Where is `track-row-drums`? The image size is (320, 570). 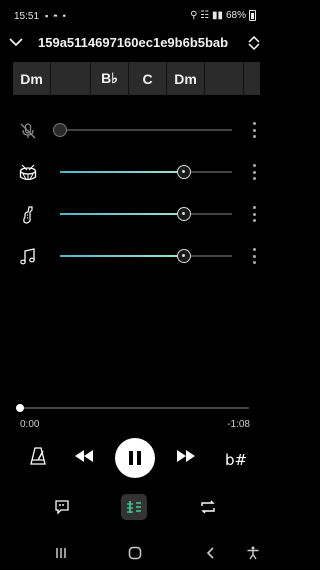 track-row-drums is located at coordinates (135, 172).